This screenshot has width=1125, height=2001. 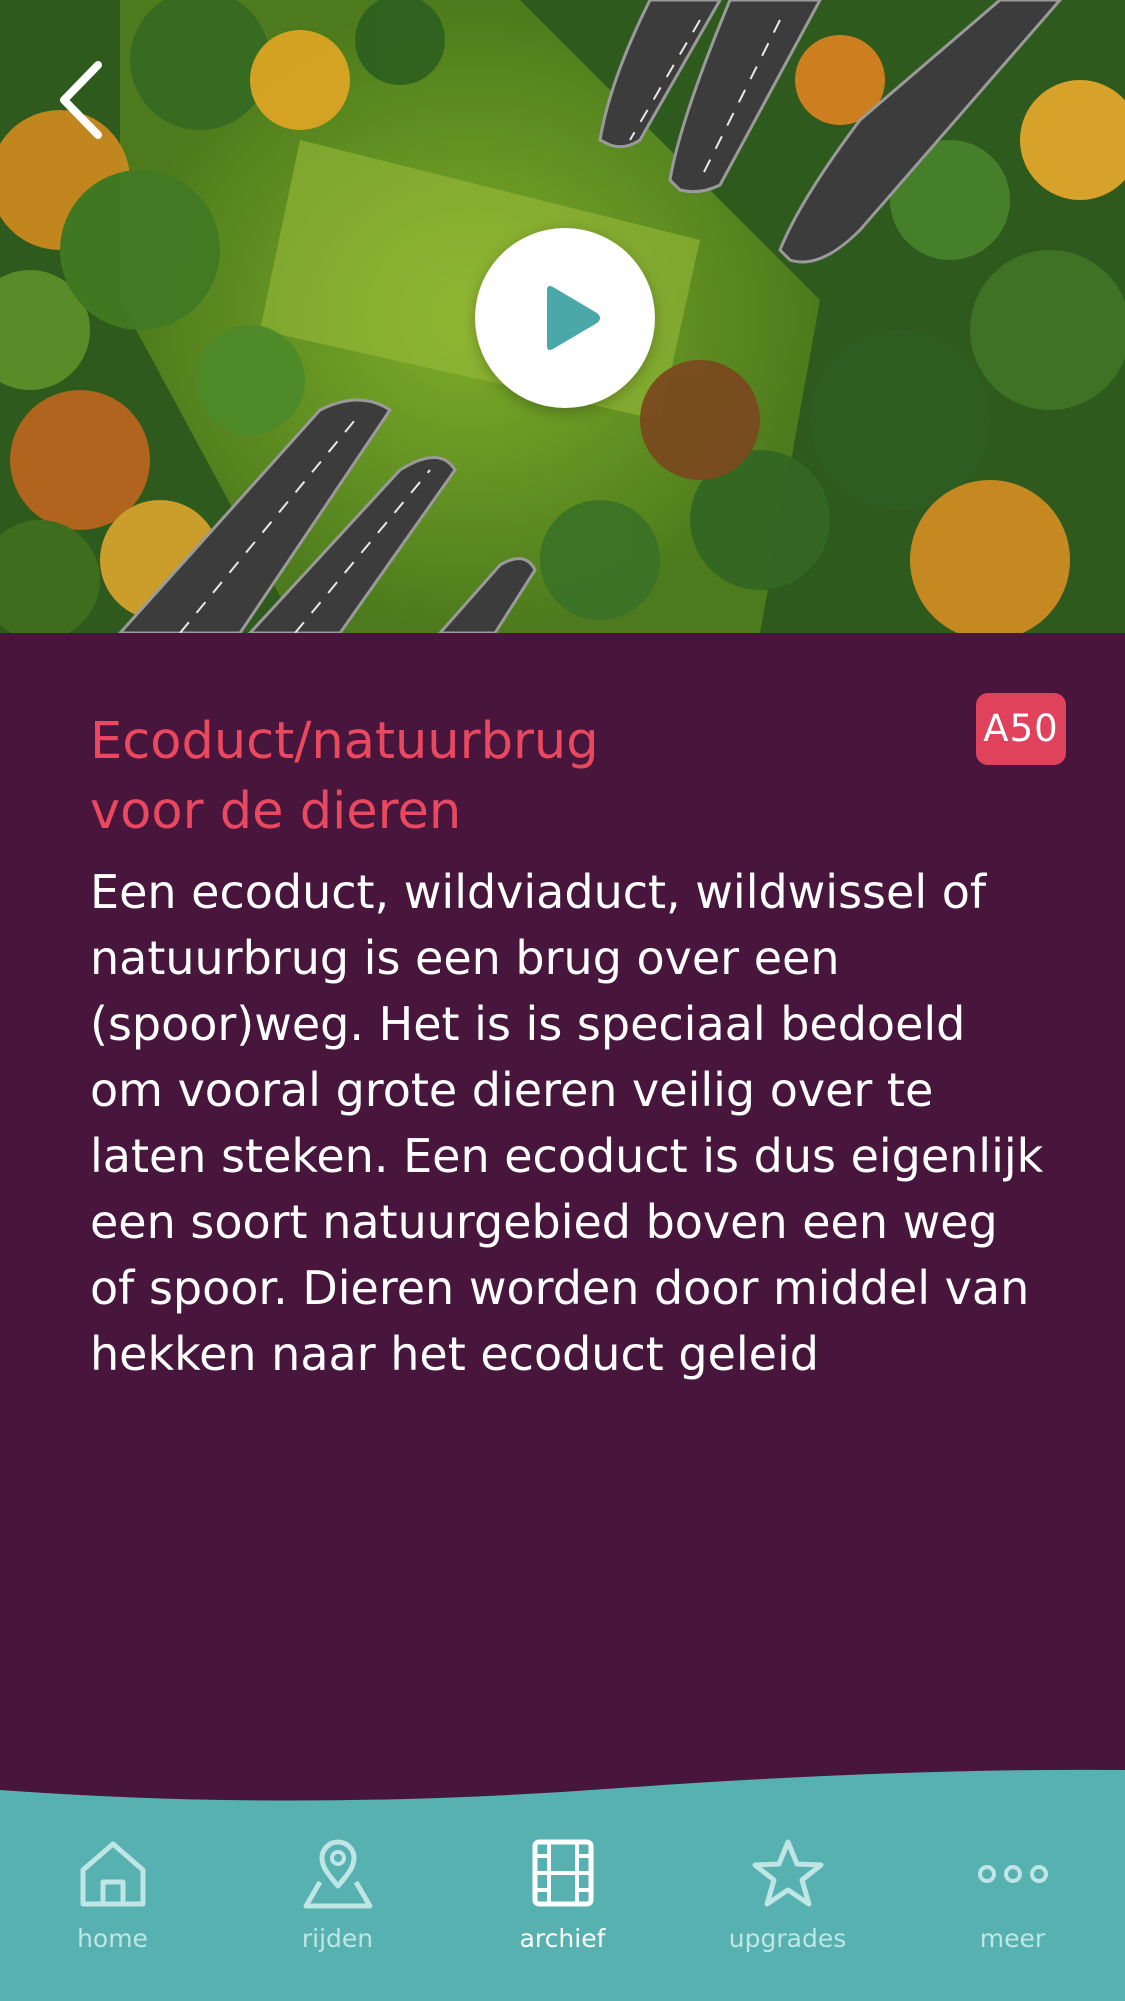 I want to click on nav-item-meer: meer, so click(x=1012, y=1910).